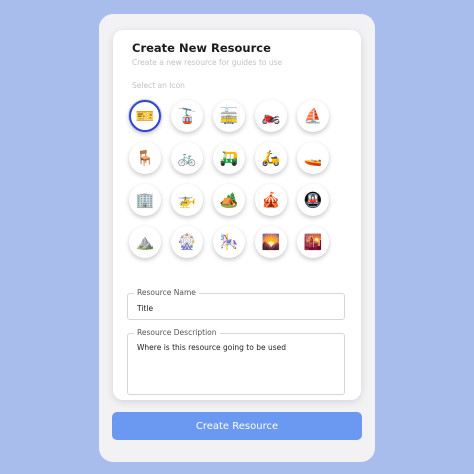 Image resolution: width=474 pixels, height=474 pixels. Describe the element at coordinates (237, 308) in the screenshot. I see `resource-name-input` at that location.